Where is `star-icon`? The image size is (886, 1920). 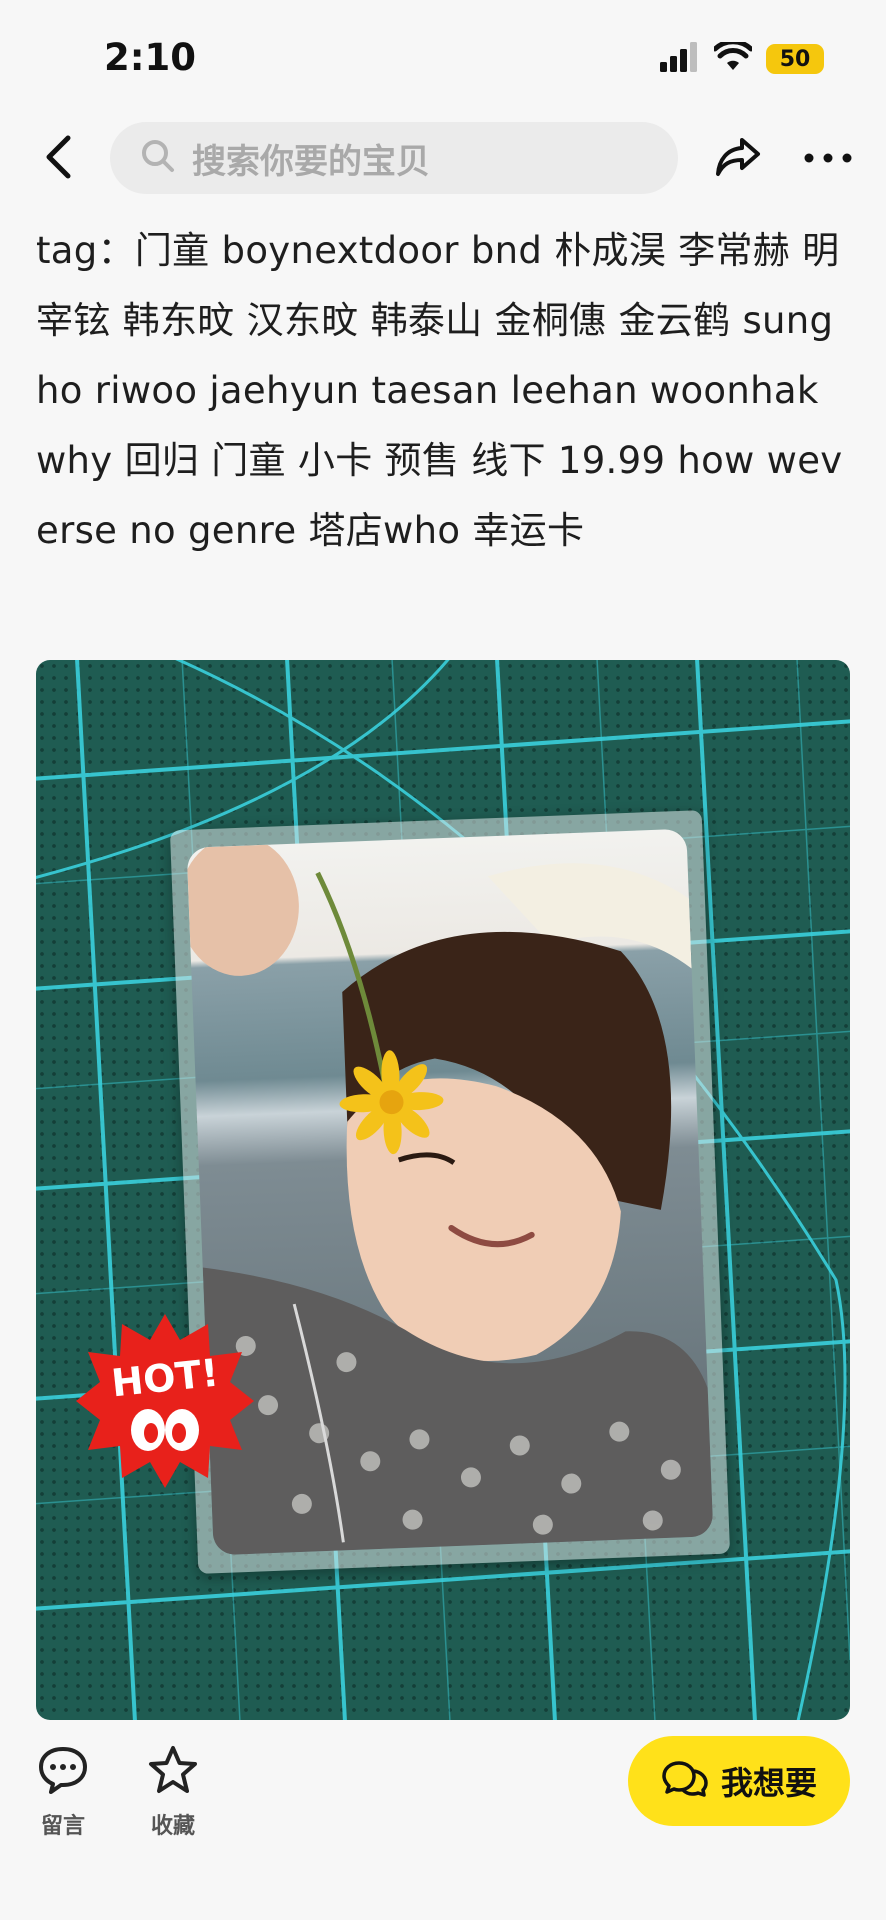 star-icon is located at coordinates (173, 1770).